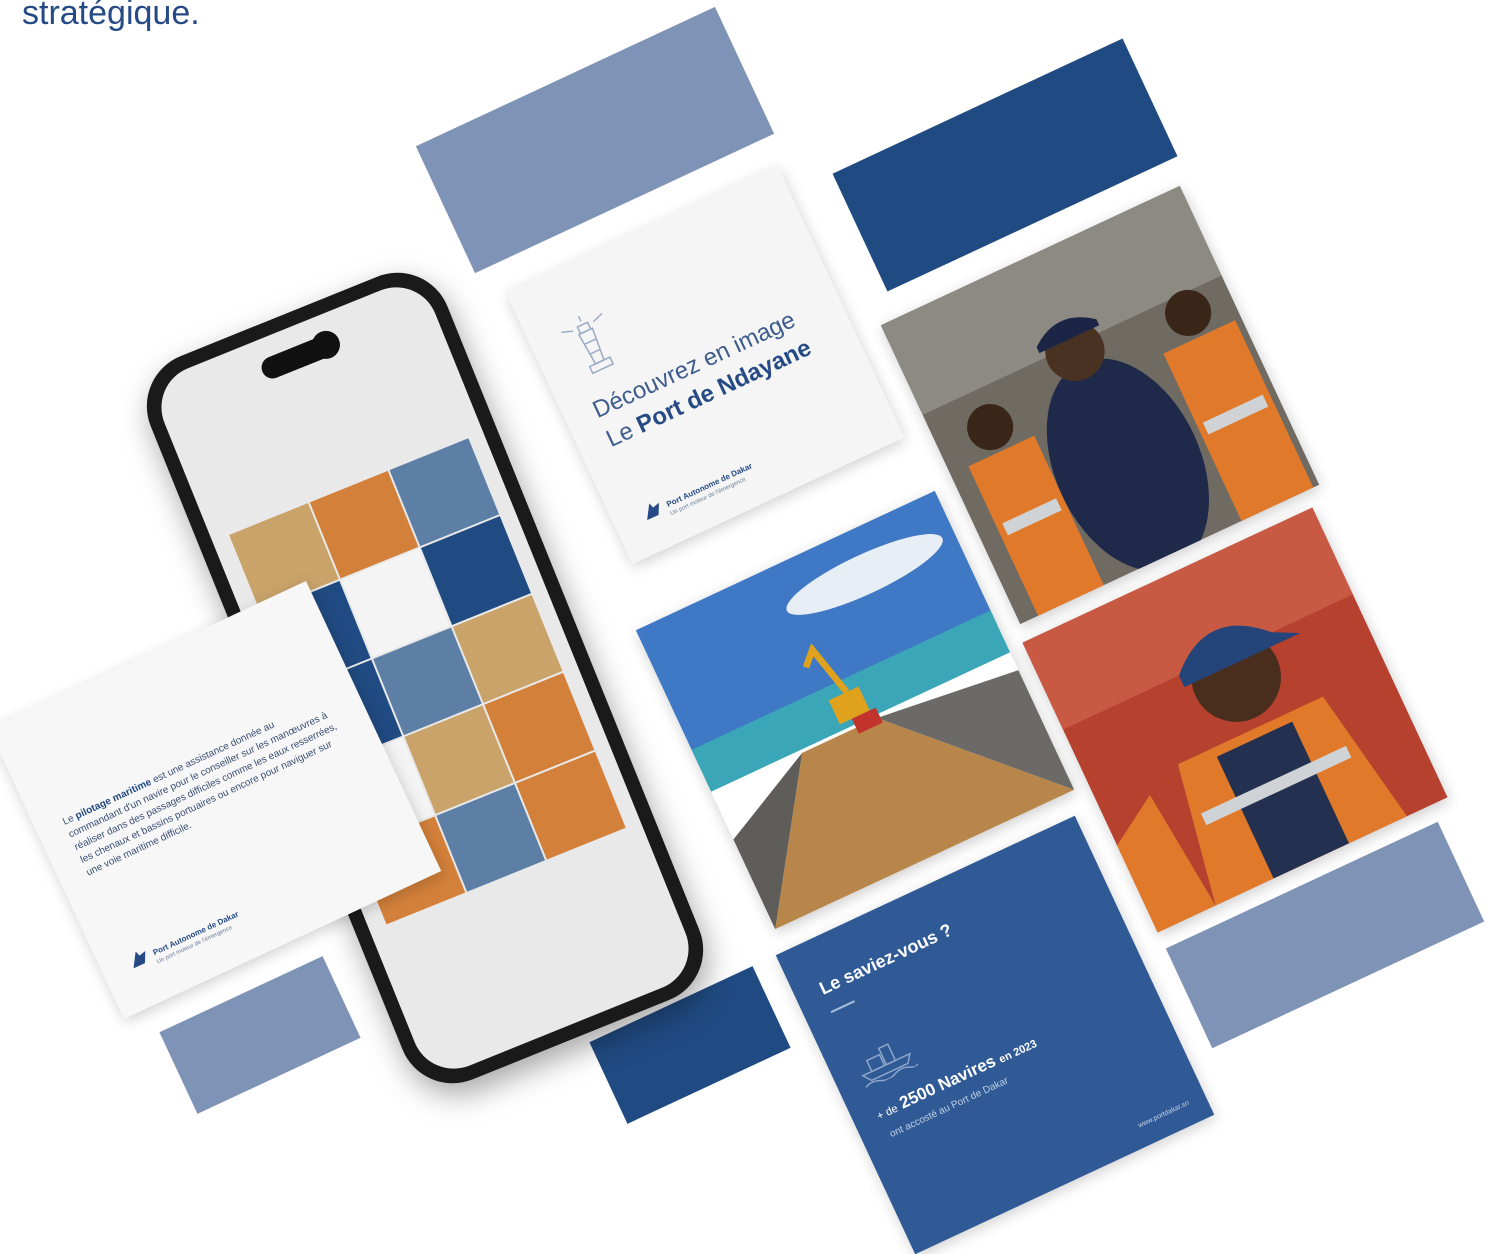 Image resolution: width=1490 pixels, height=1254 pixels. What do you see at coordinates (1164, 1114) in the screenshot?
I see `saviez-website: www.portdakar.sn` at bounding box center [1164, 1114].